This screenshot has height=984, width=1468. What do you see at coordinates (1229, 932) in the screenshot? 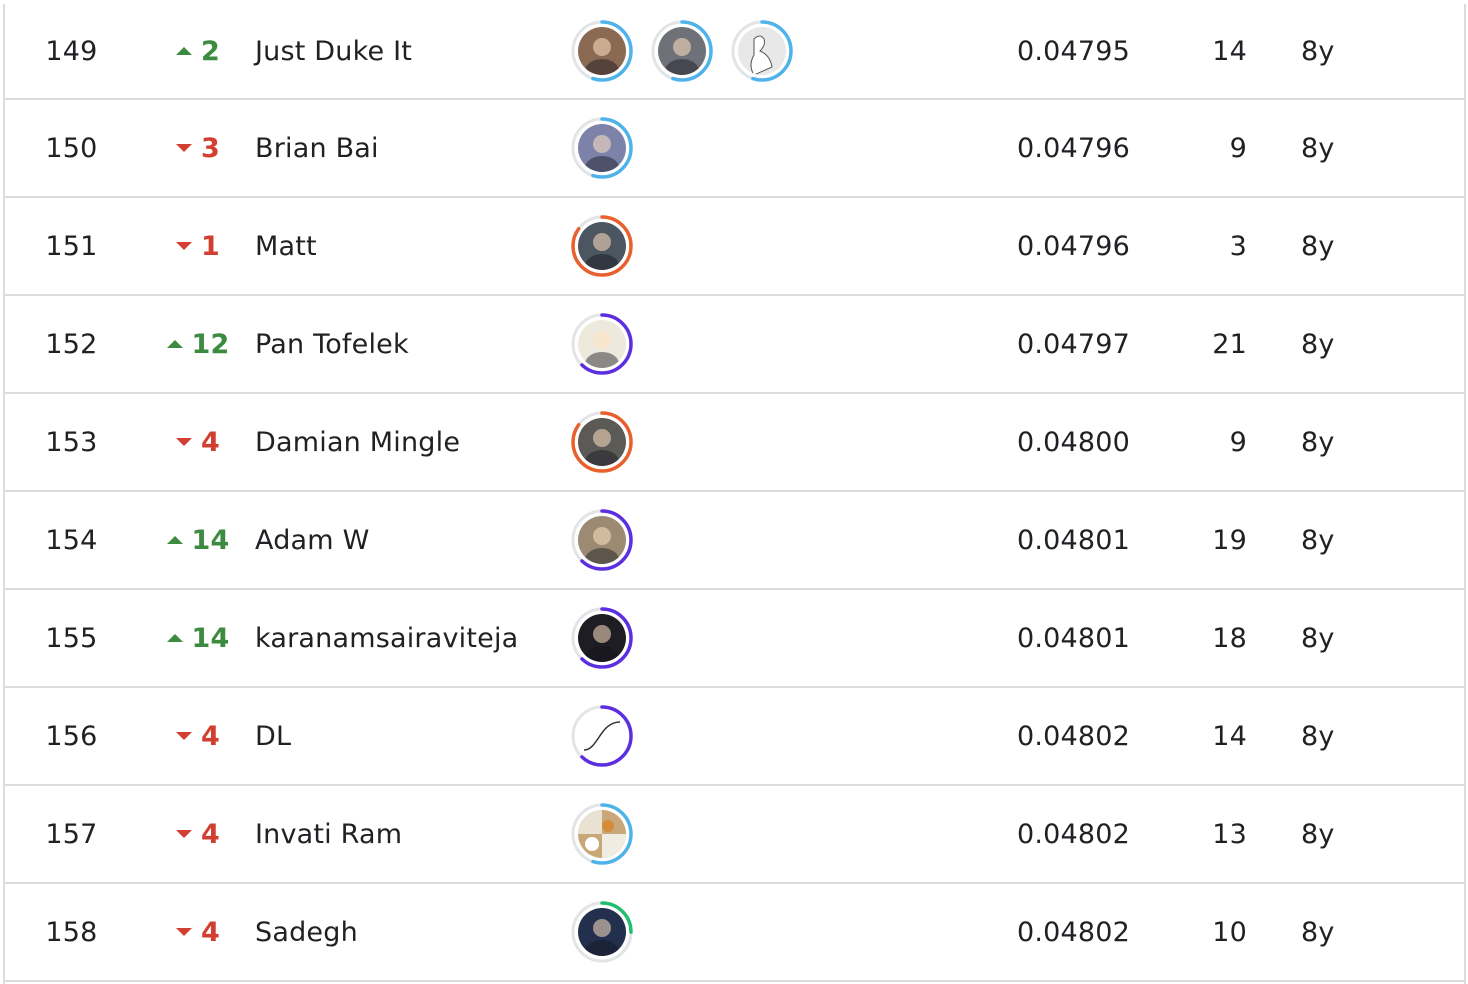
I see `entries-count: 10` at bounding box center [1229, 932].